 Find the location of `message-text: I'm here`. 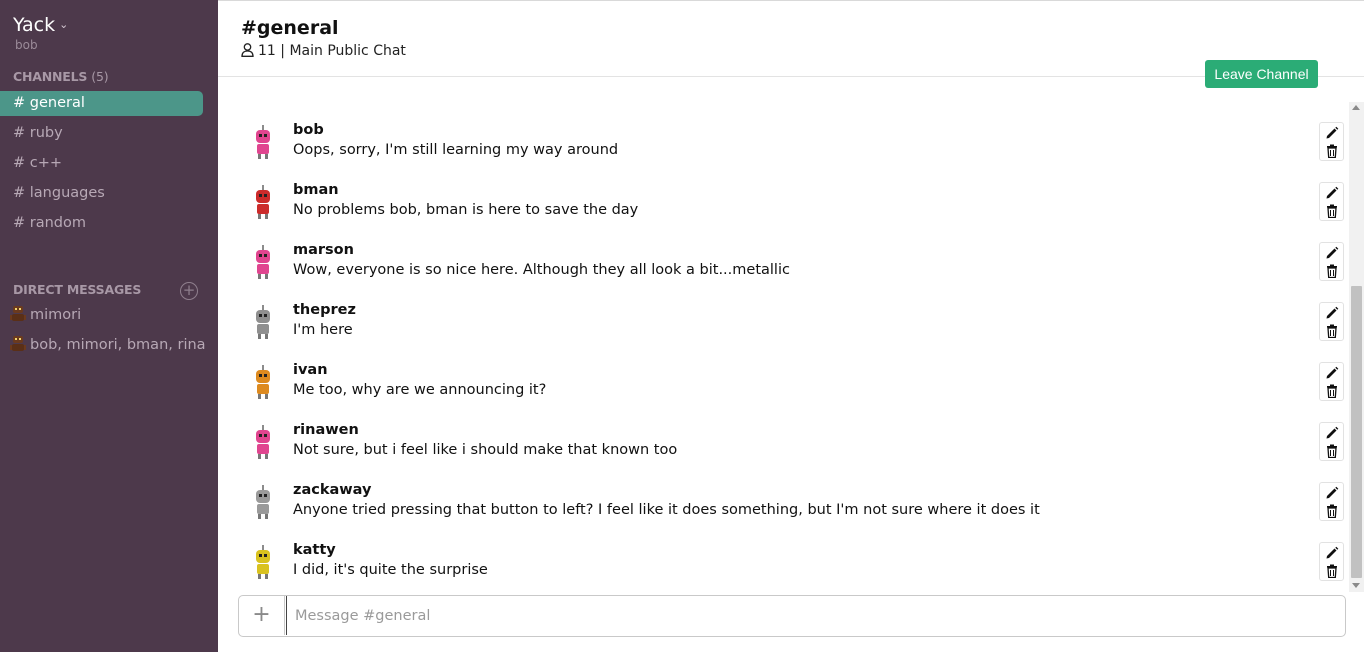

message-text: I'm here is located at coordinates (323, 330).